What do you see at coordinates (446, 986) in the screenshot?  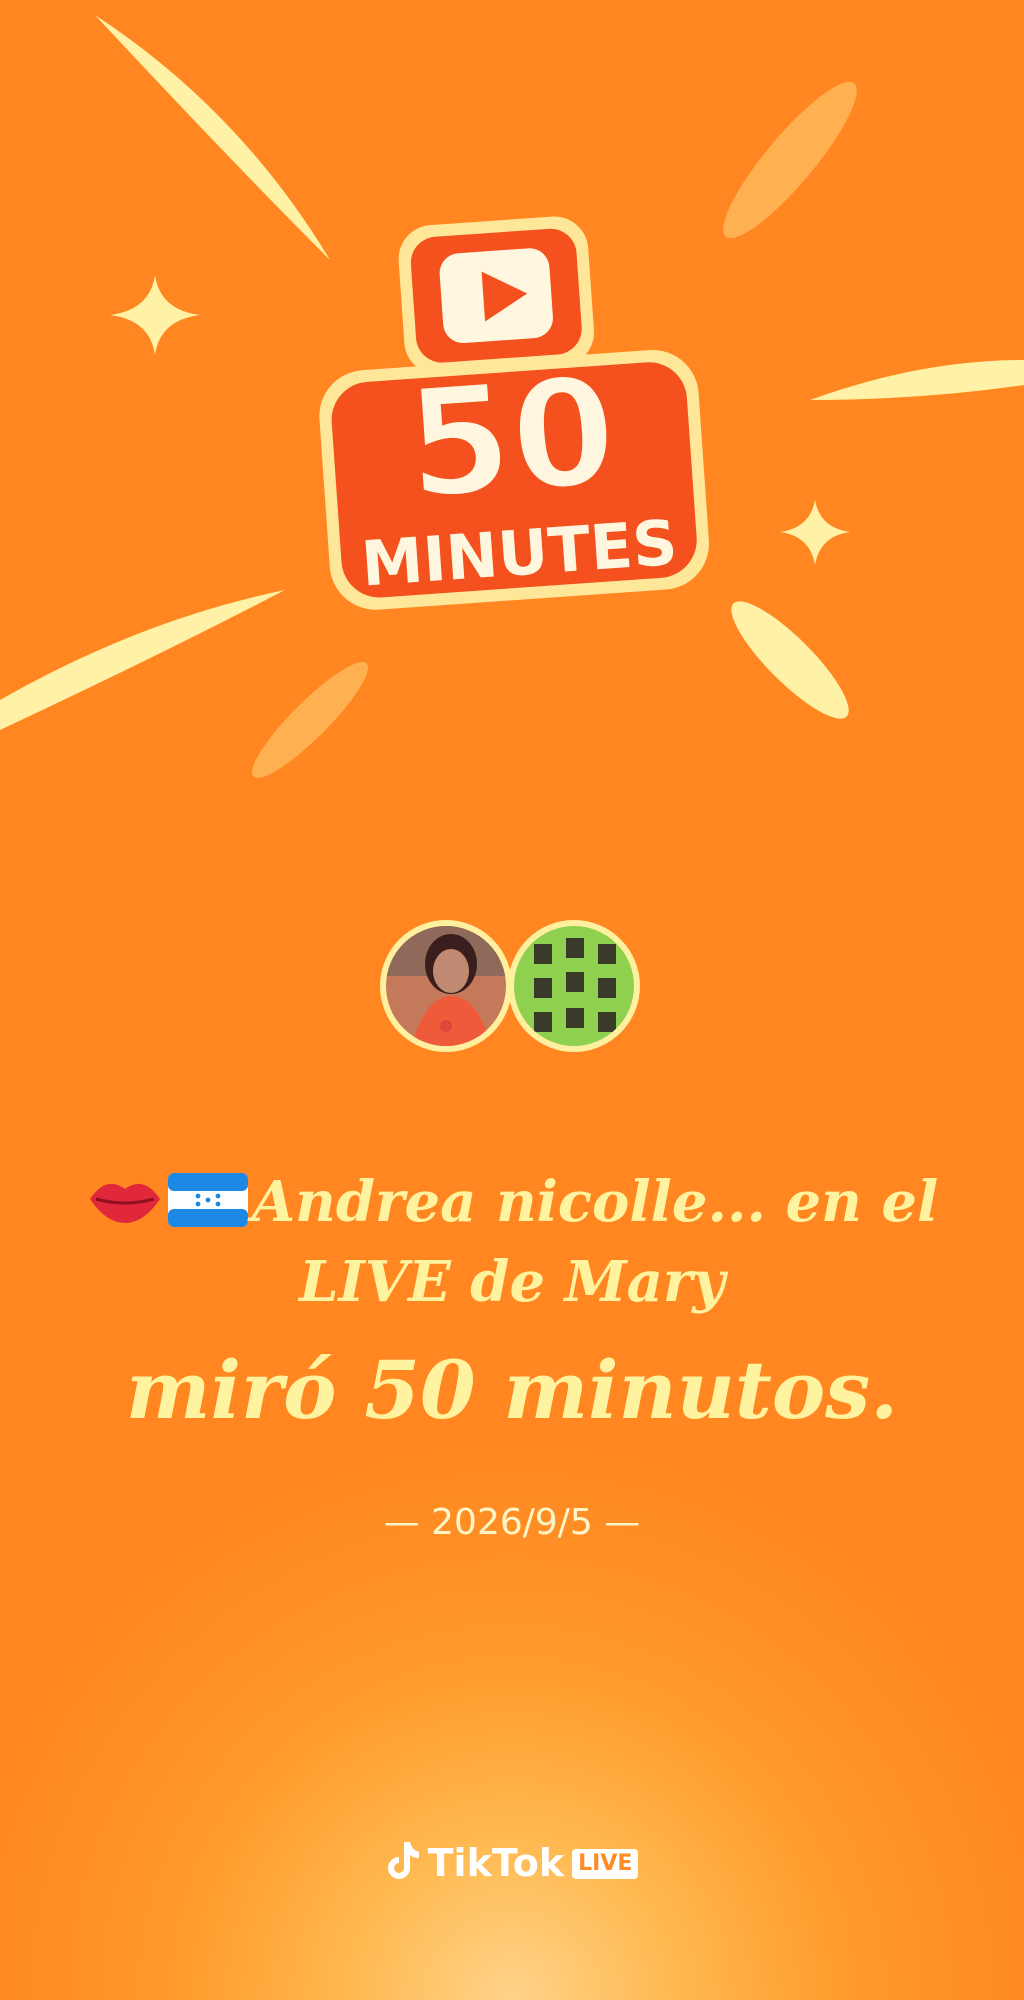 I see `viewer-avatar` at bounding box center [446, 986].